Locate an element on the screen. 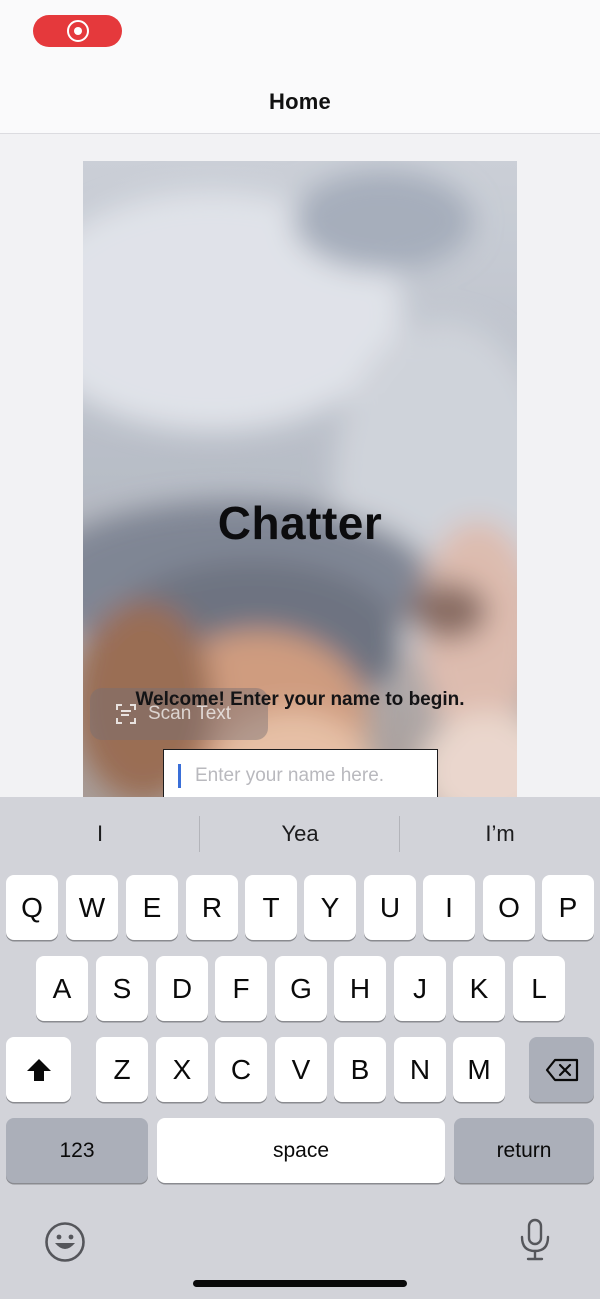  text-cursor is located at coordinates (179, 775).